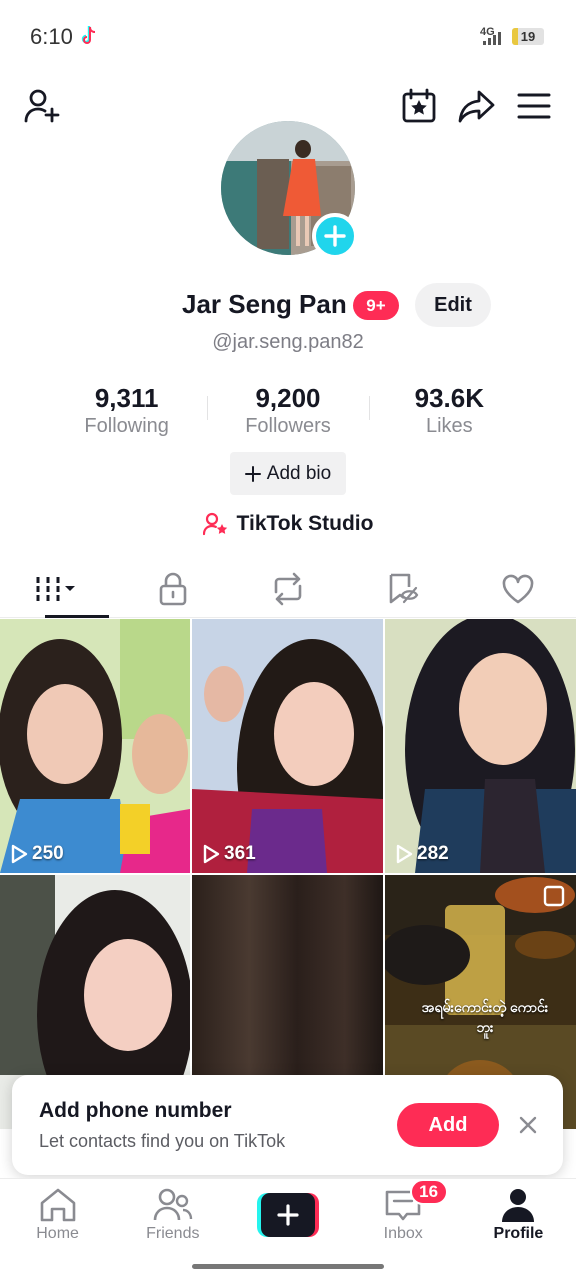 This screenshot has width=576, height=1280. What do you see at coordinates (299, 473) in the screenshot?
I see `add-bio-label: Add bio` at bounding box center [299, 473].